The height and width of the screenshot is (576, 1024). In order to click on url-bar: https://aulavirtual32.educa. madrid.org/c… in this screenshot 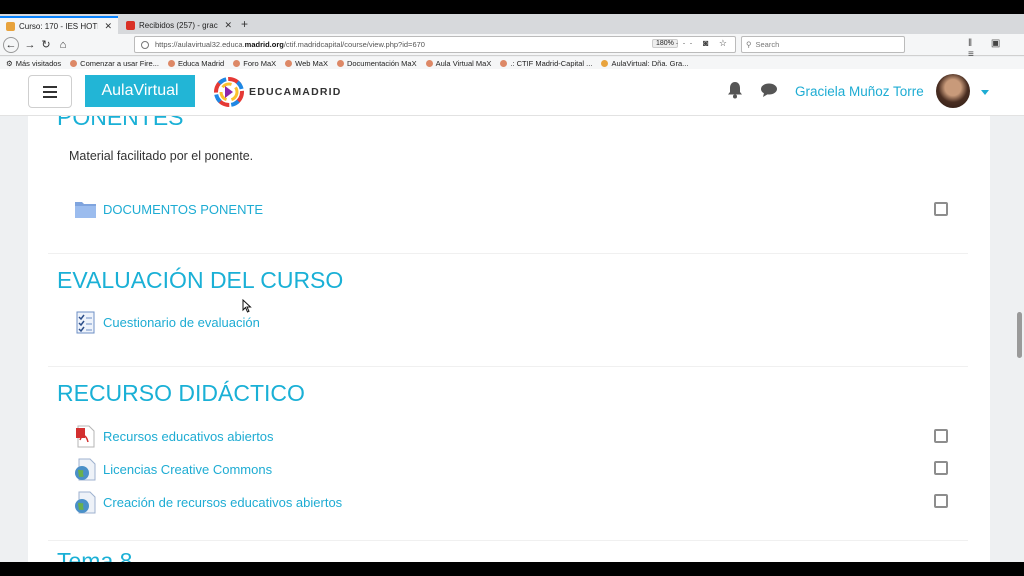, I will do `click(435, 44)`.